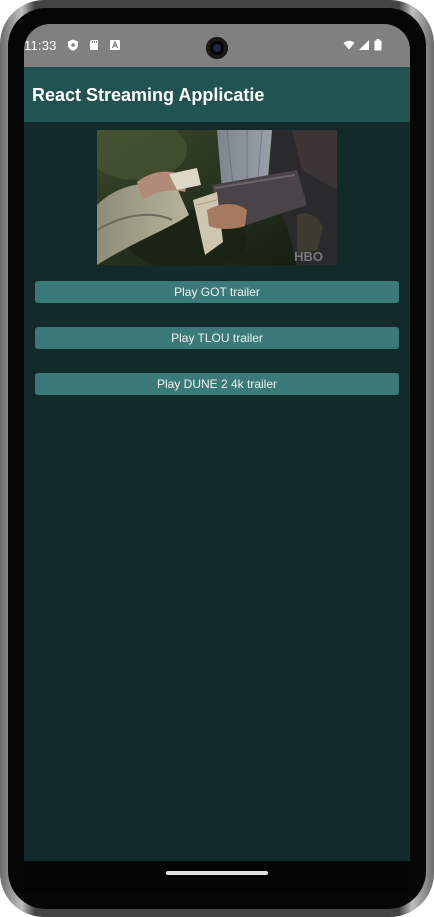 The height and width of the screenshot is (917, 434). I want to click on video-player: HBO, so click(217, 197).